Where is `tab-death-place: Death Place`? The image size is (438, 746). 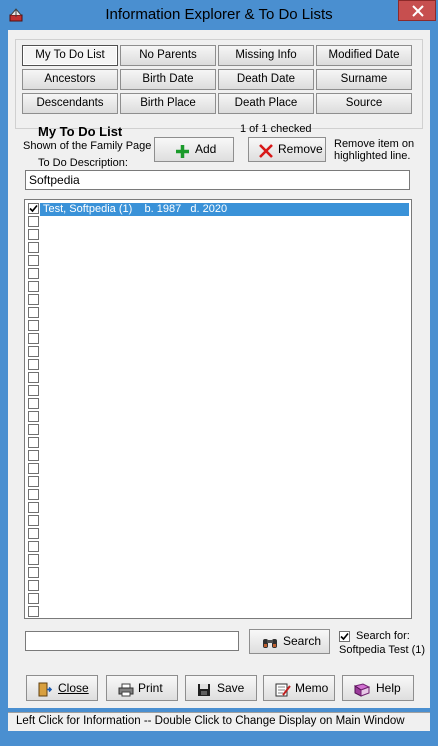
tab-death-place: Death Place is located at coordinates (266, 103).